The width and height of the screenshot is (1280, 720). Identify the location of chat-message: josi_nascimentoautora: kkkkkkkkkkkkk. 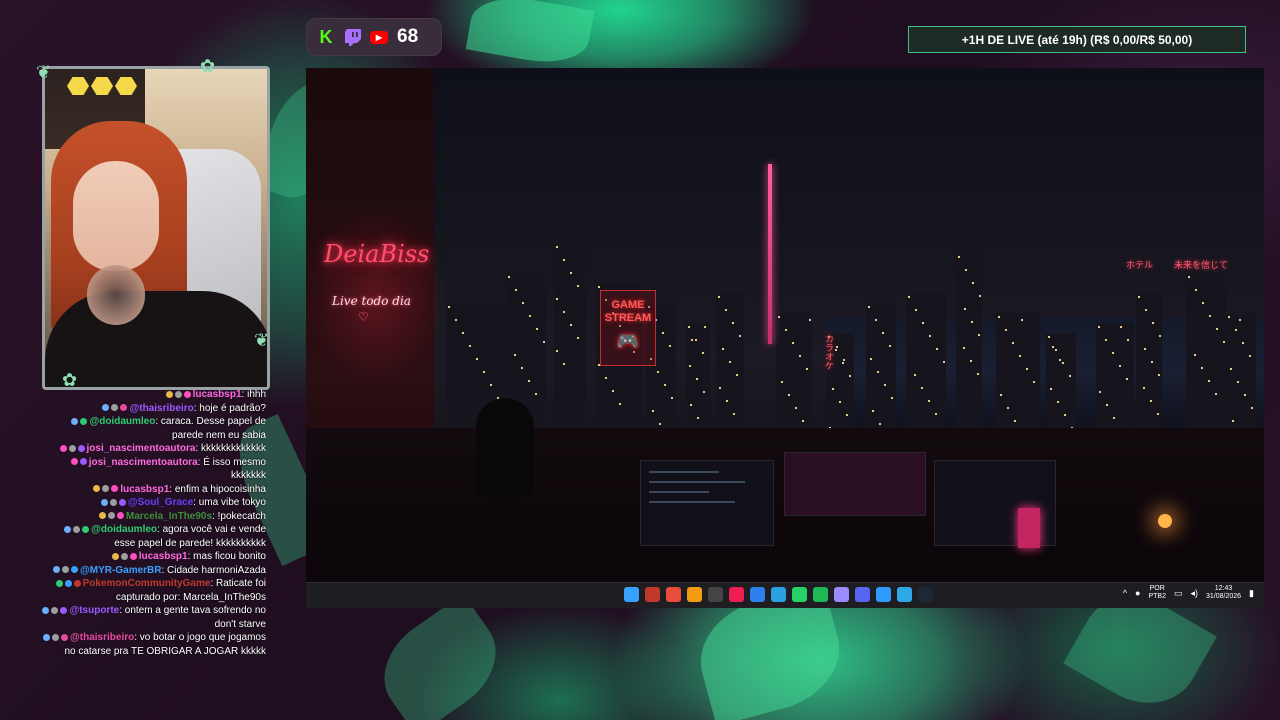
(153, 449).